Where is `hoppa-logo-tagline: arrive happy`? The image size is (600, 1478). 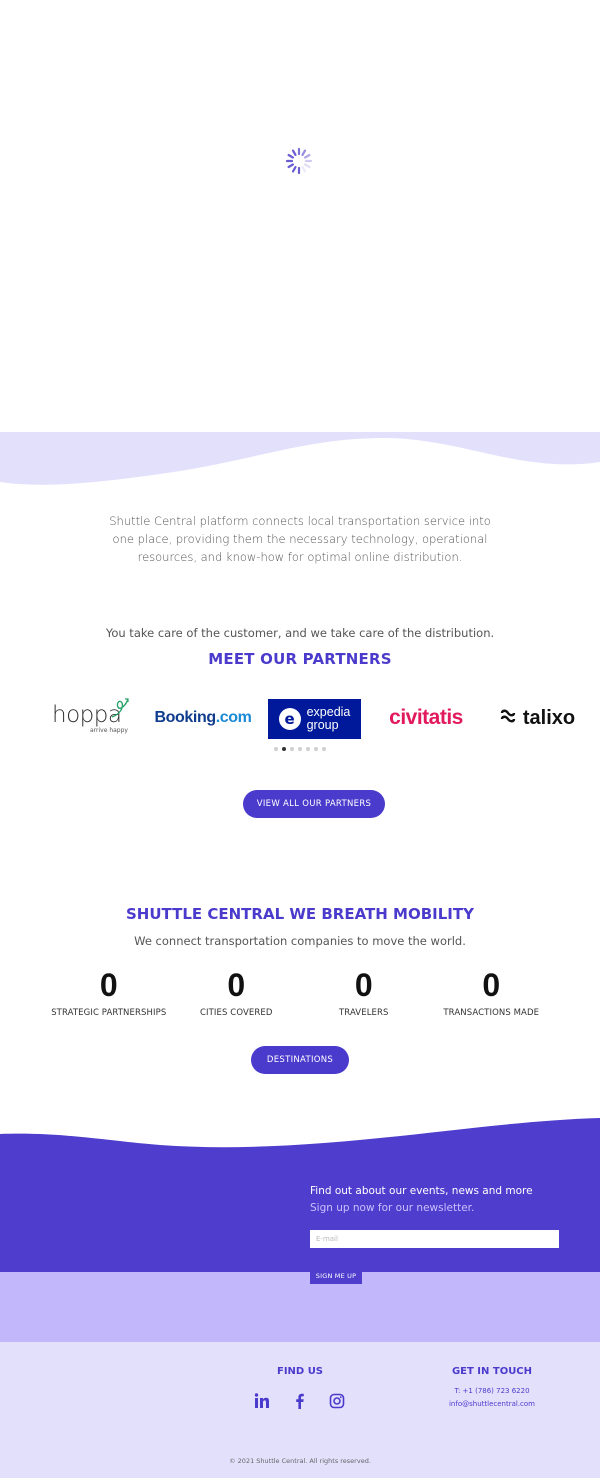
hoppa-logo-tagline: arrive happy is located at coordinates (109, 730).